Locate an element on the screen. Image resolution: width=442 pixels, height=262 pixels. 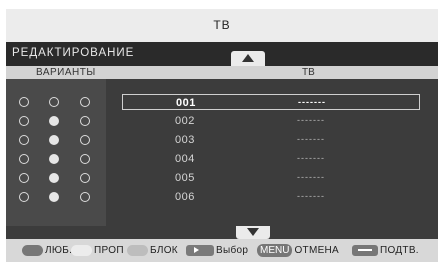
channel-row: 001 ------- is located at coordinates (271, 102).